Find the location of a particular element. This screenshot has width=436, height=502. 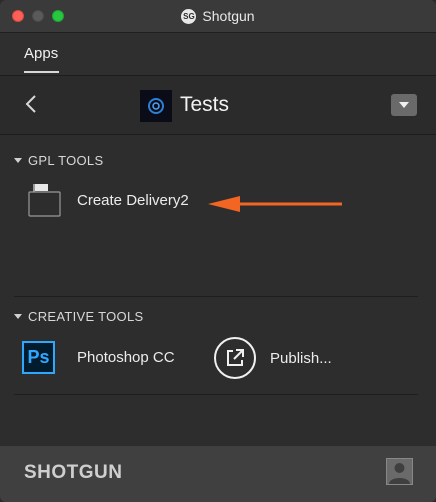

window-title-group: SG Shotgun is located at coordinates (218, 16).